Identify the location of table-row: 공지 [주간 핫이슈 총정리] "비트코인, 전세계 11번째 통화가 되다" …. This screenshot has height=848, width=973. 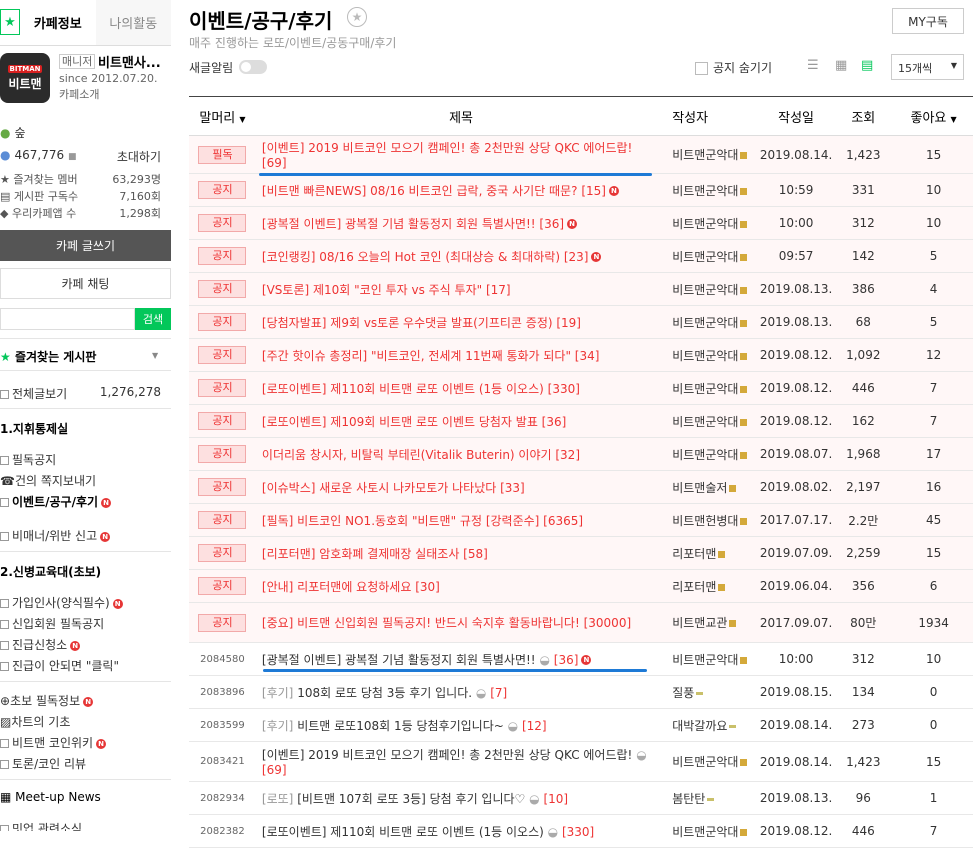
(581, 355).